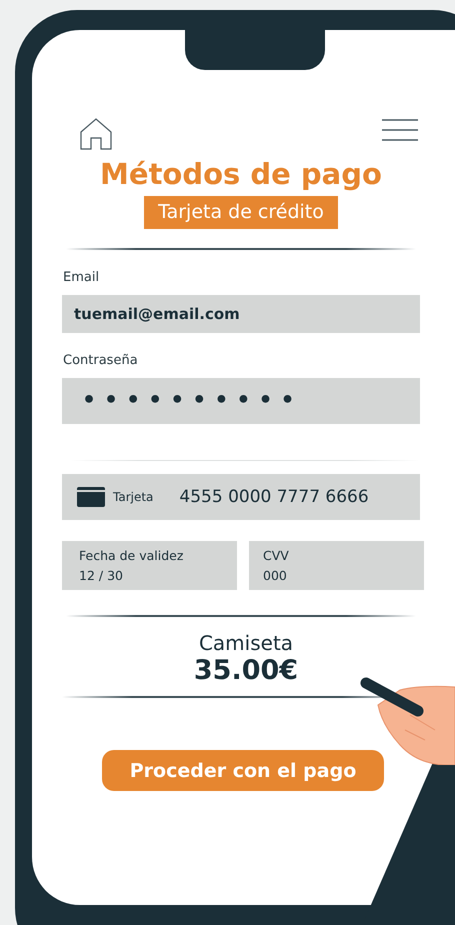 Image resolution: width=455 pixels, height=925 pixels. Describe the element at coordinates (241, 401) in the screenshot. I see `password-field: ••••••••••` at that location.